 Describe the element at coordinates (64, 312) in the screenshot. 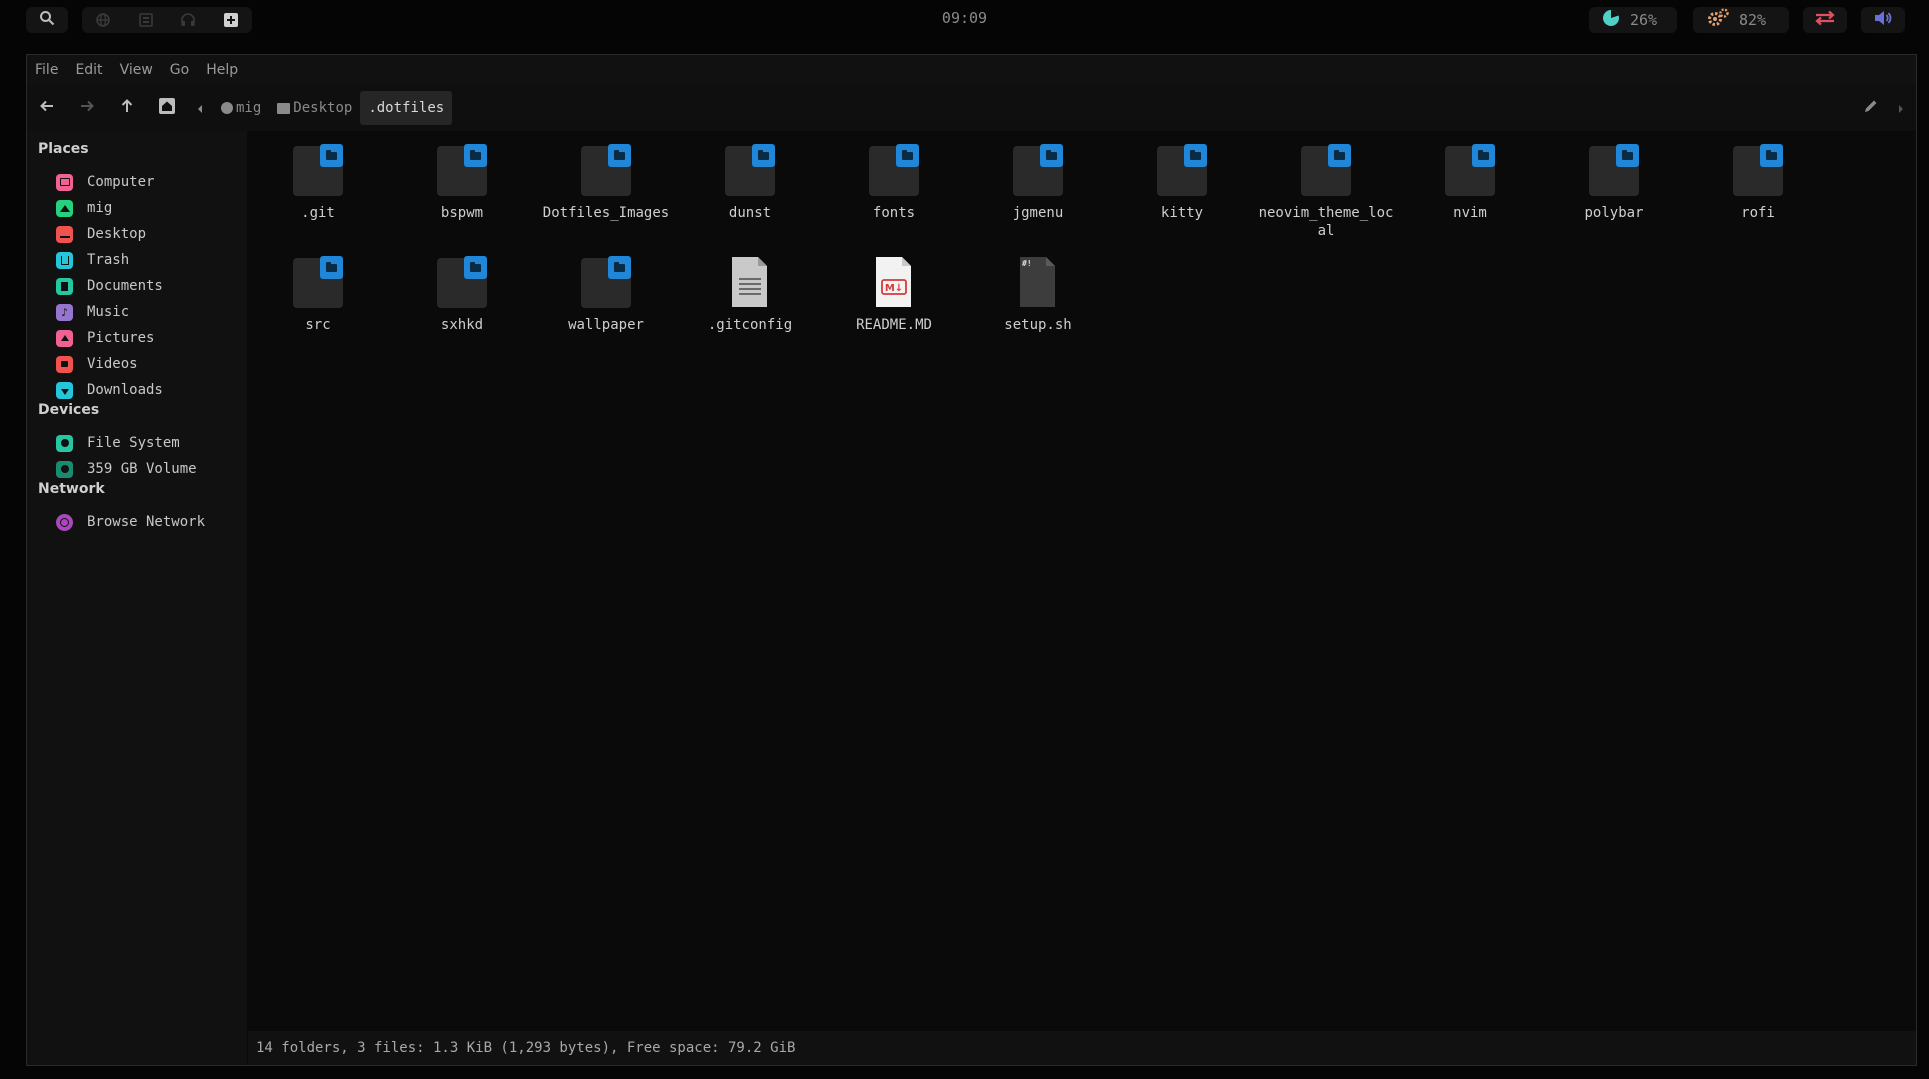

I see `music-note-icon: ♪` at that location.